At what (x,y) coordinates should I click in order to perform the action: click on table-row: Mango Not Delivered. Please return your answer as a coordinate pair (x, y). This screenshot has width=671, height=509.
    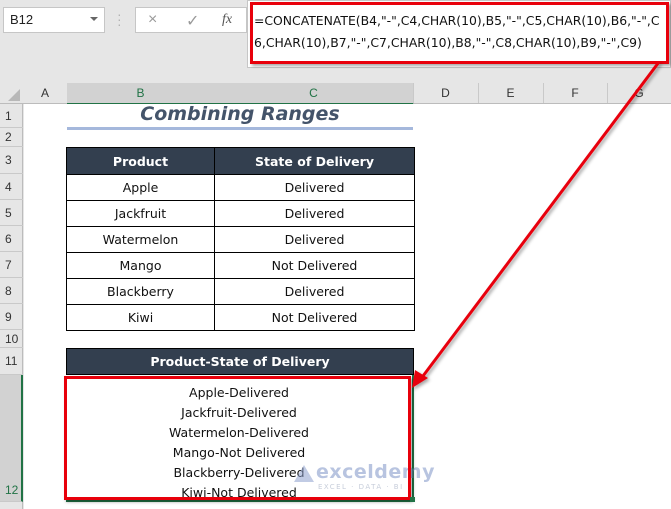
    Looking at the image, I should click on (240, 265).